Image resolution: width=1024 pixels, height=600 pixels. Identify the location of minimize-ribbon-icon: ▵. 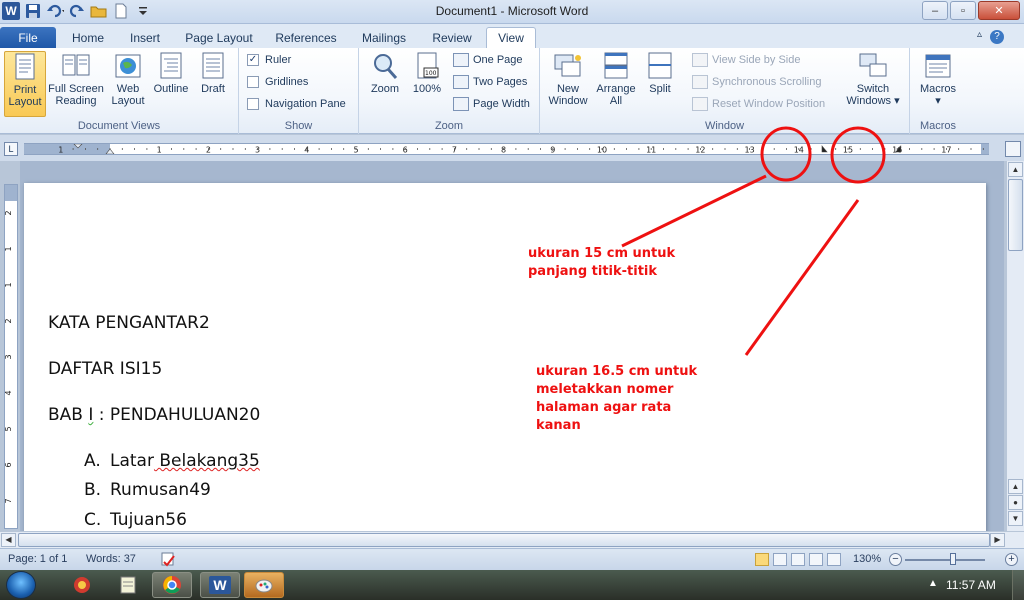
(979, 34).